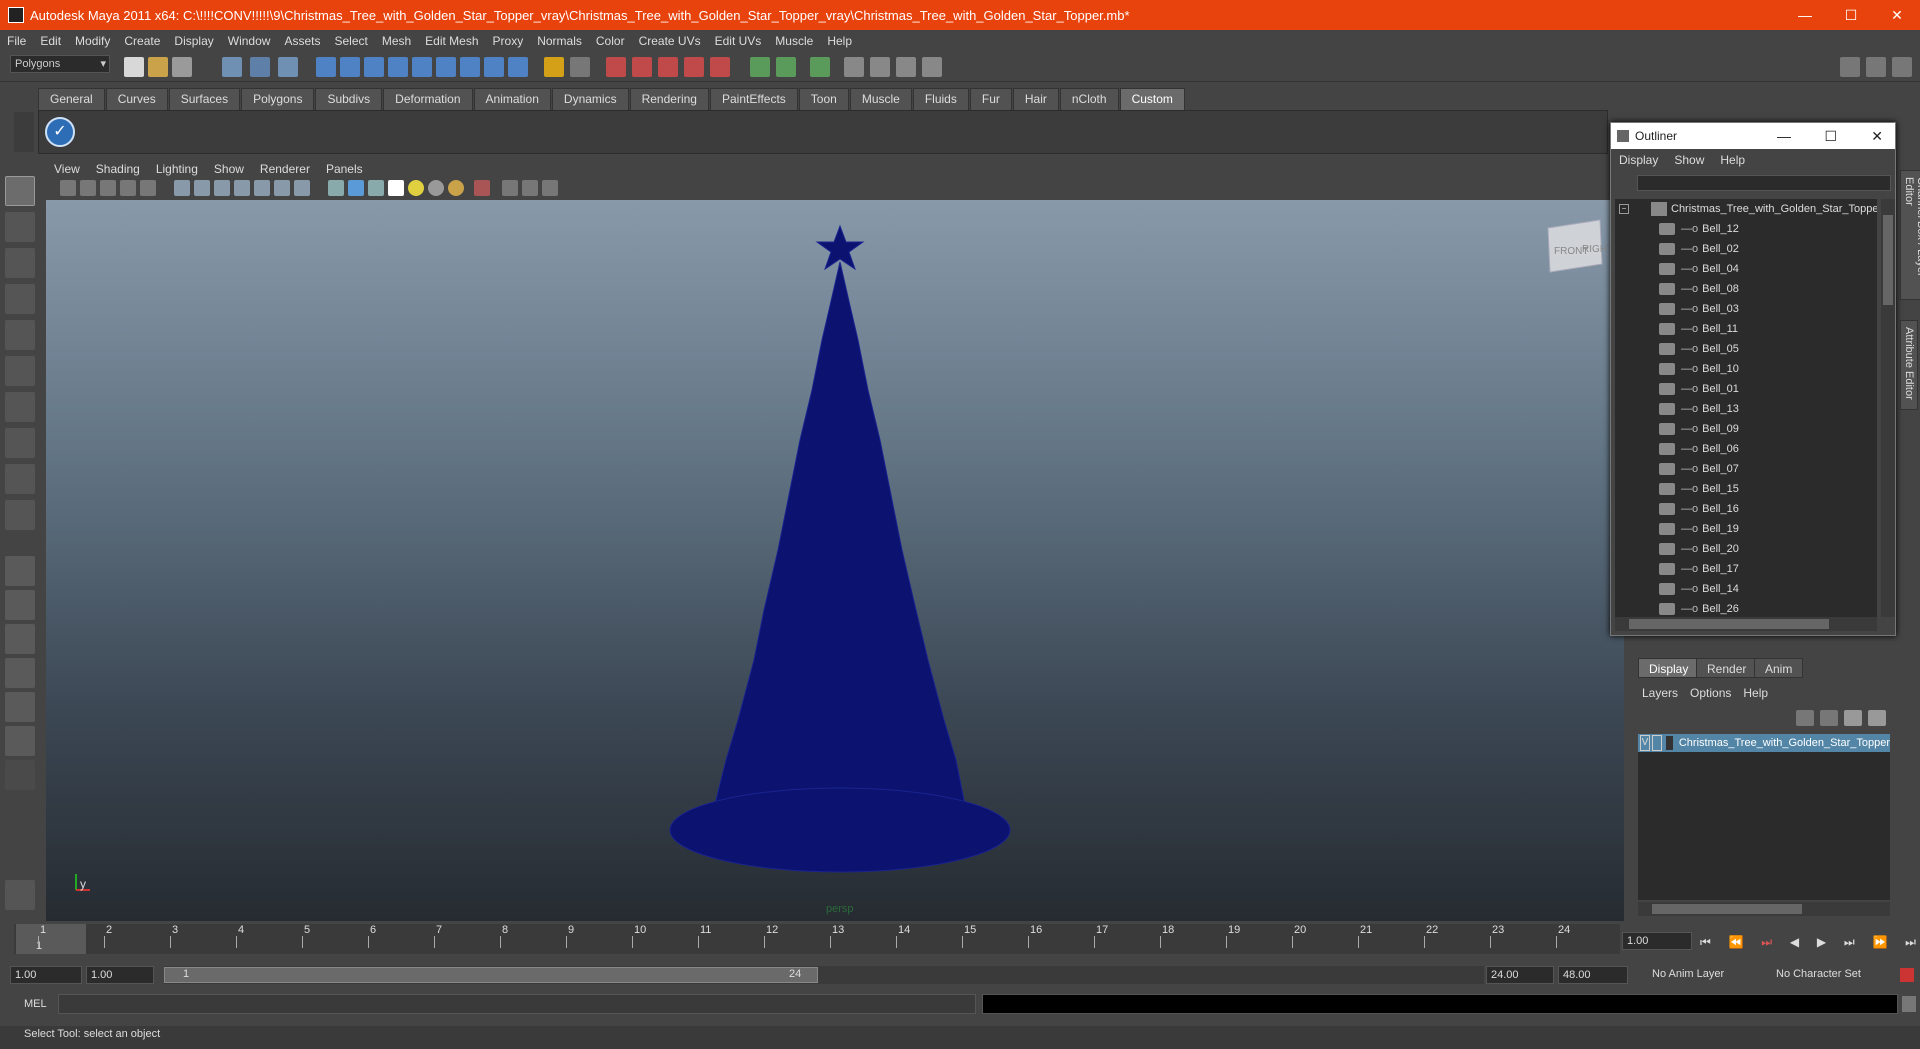 The height and width of the screenshot is (1049, 1920). What do you see at coordinates (278, 99) in the screenshot?
I see `shelf-tab-polygons: Polygons` at bounding box center [278, 99].